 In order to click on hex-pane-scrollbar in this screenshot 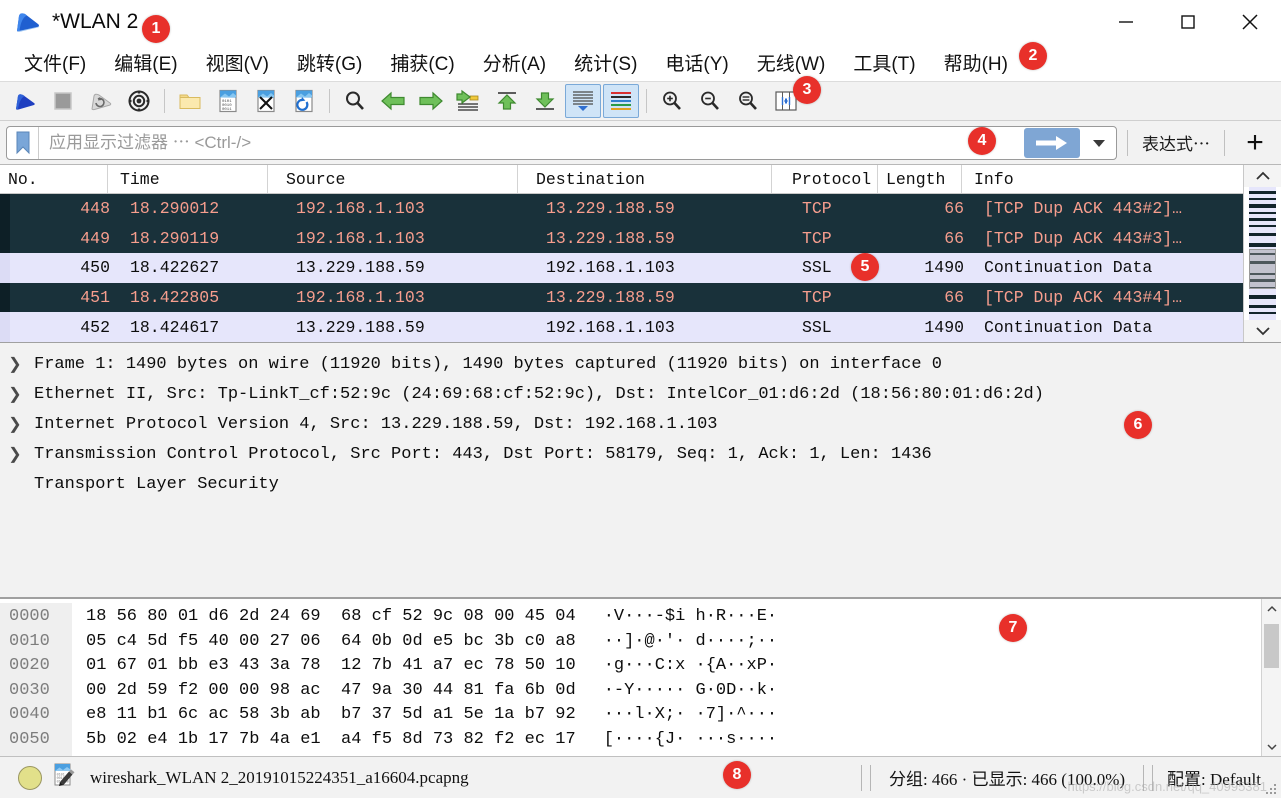, I will do `click(1271, 677)`.